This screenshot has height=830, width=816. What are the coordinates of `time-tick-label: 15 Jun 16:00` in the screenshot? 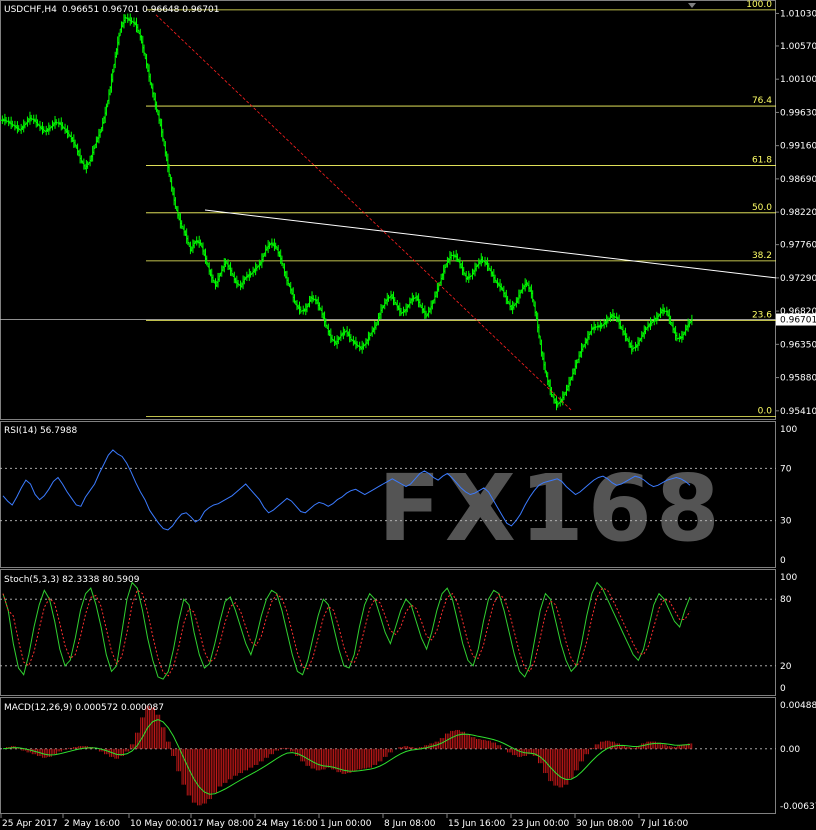 It's located at (476, 824).